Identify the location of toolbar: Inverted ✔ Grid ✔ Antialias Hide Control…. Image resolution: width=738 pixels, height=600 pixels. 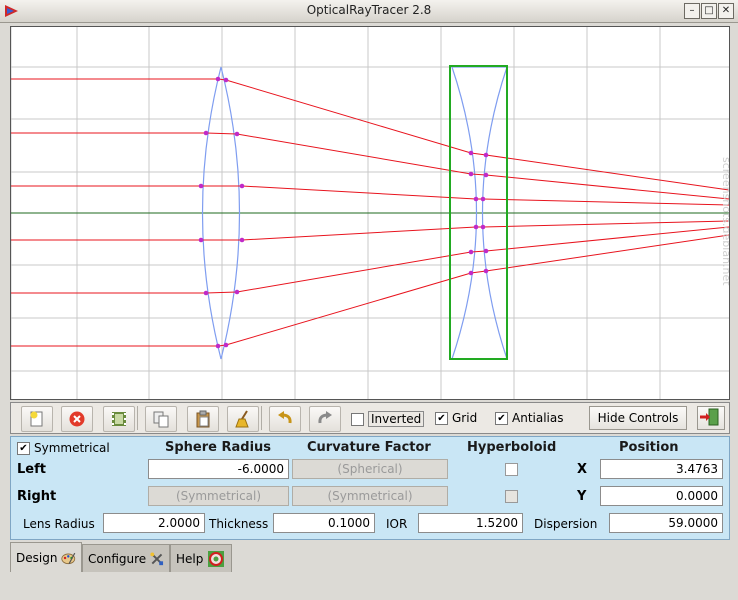
(370, 418).